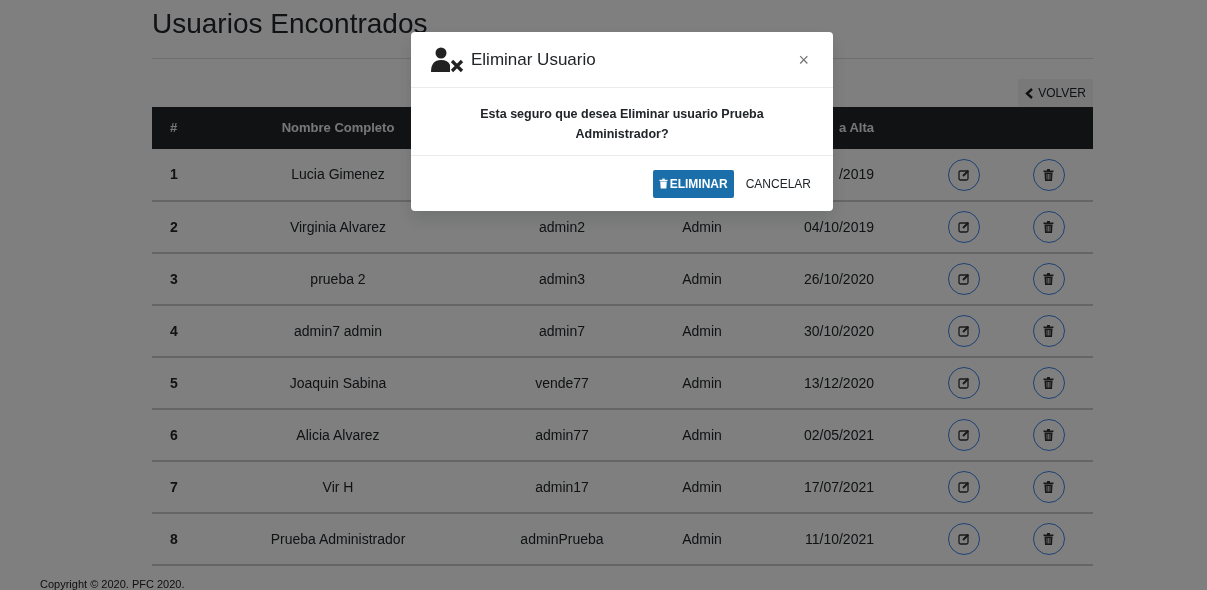 The height and width of the screenshot is (590, 1207). Describe the element at coordinates (174, 226) in the screenshot. I see `row-number: 2` at that location.